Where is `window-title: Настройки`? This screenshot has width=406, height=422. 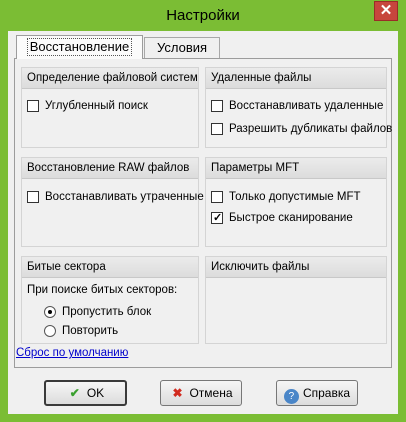 window-title: Настройки is located at coordinates (203, 15).